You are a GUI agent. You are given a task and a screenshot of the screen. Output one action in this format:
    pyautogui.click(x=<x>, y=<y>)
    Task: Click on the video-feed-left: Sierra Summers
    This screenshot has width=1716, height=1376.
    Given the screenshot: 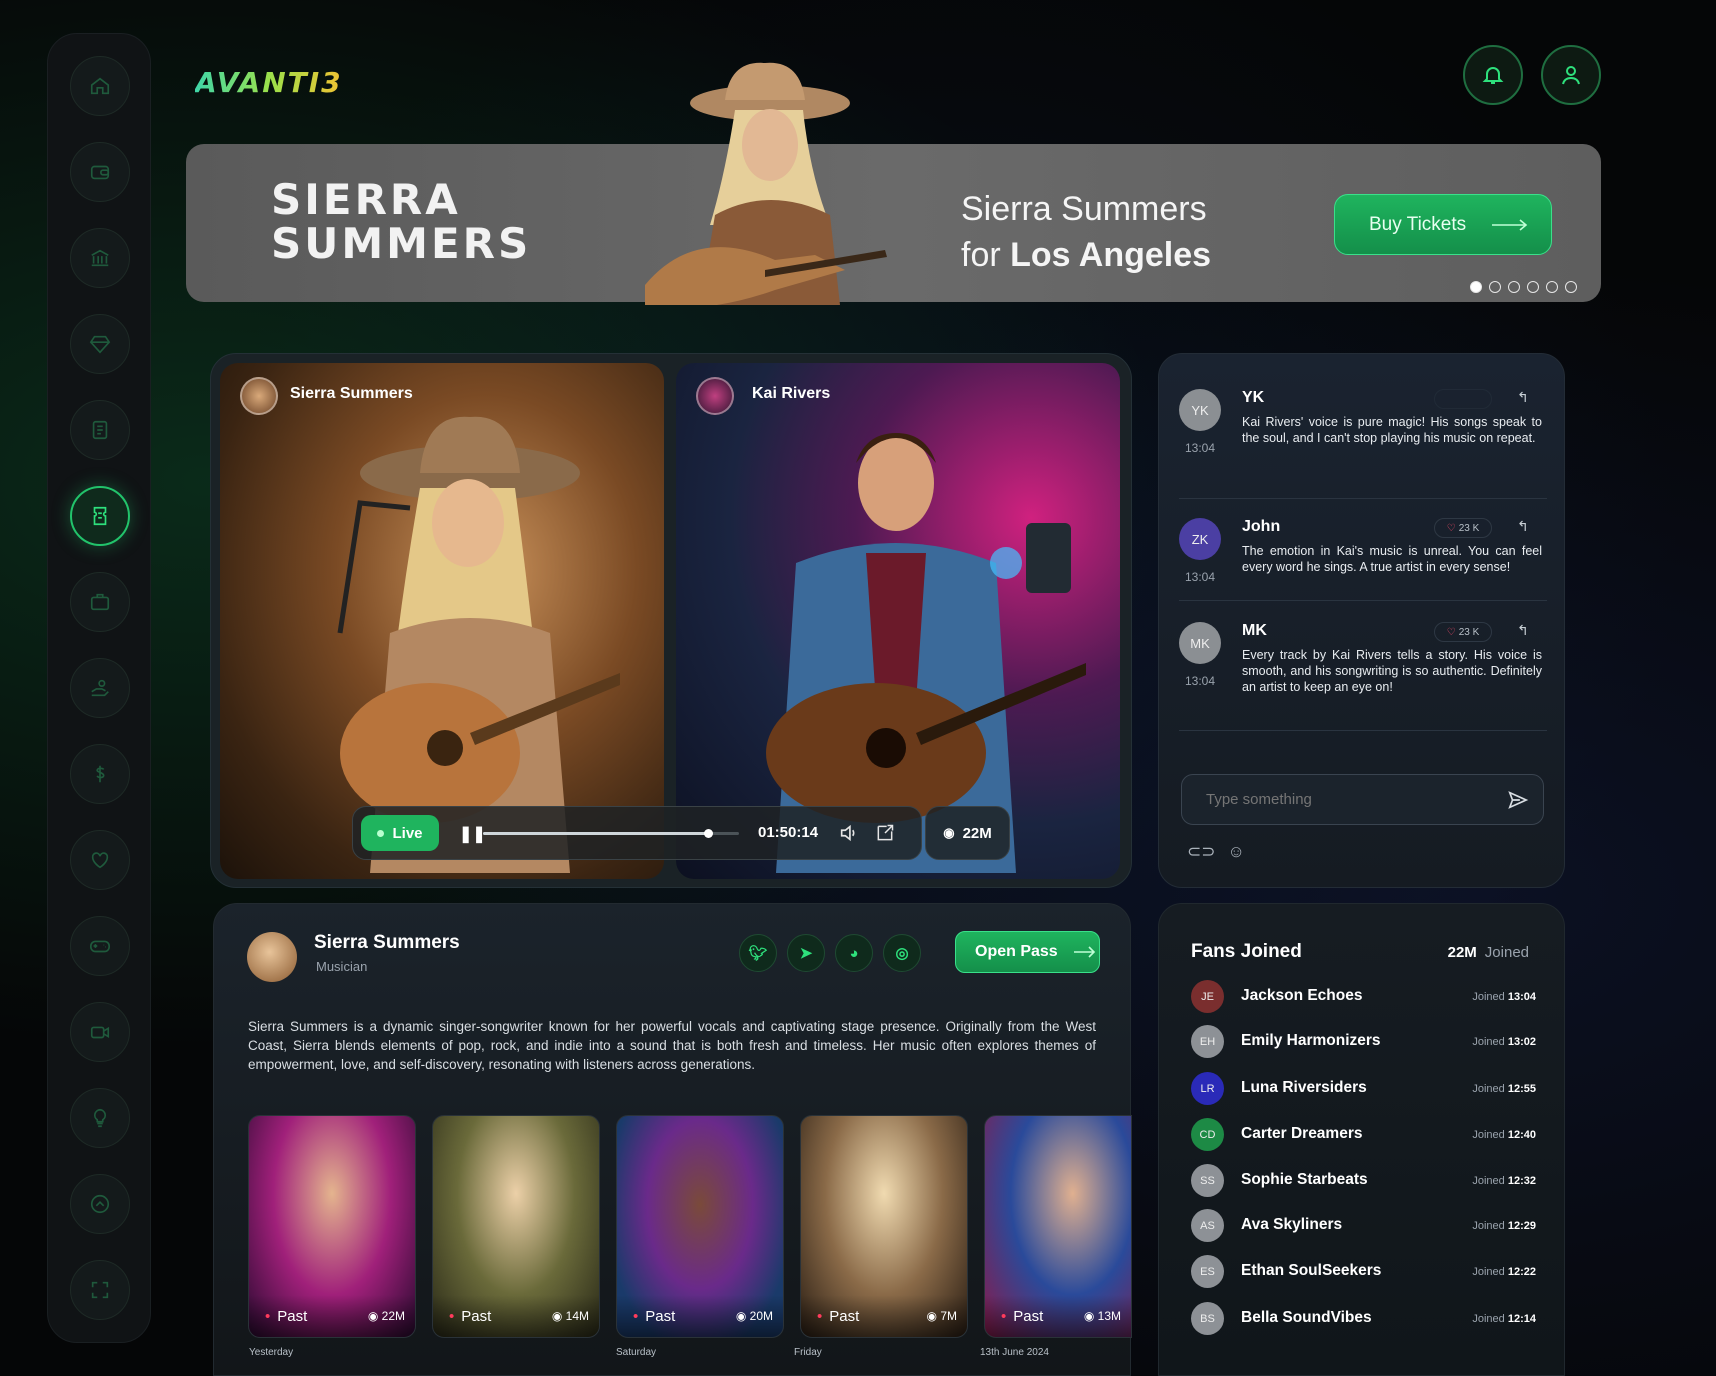 What is the action you would take?
    pyautogui.click(x=442, y=621)
    